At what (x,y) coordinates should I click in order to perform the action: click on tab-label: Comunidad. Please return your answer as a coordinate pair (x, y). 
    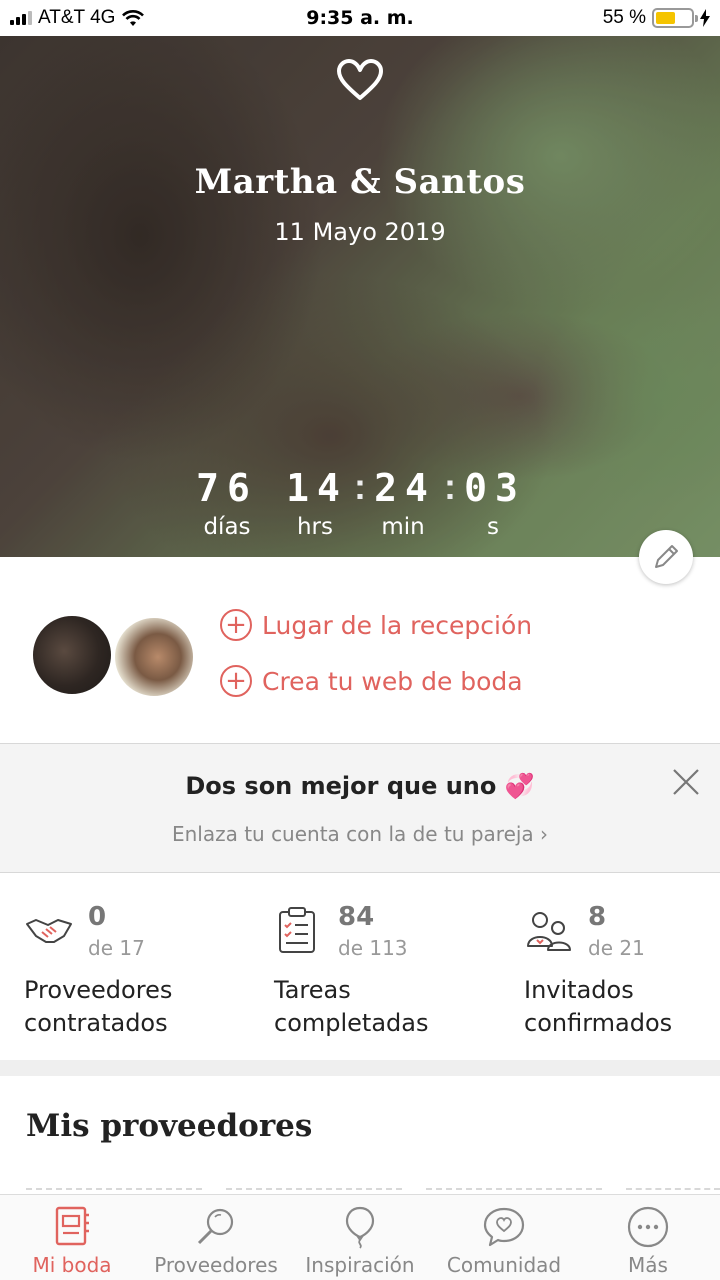
    Looking at the image, I should click on (504, 1265).